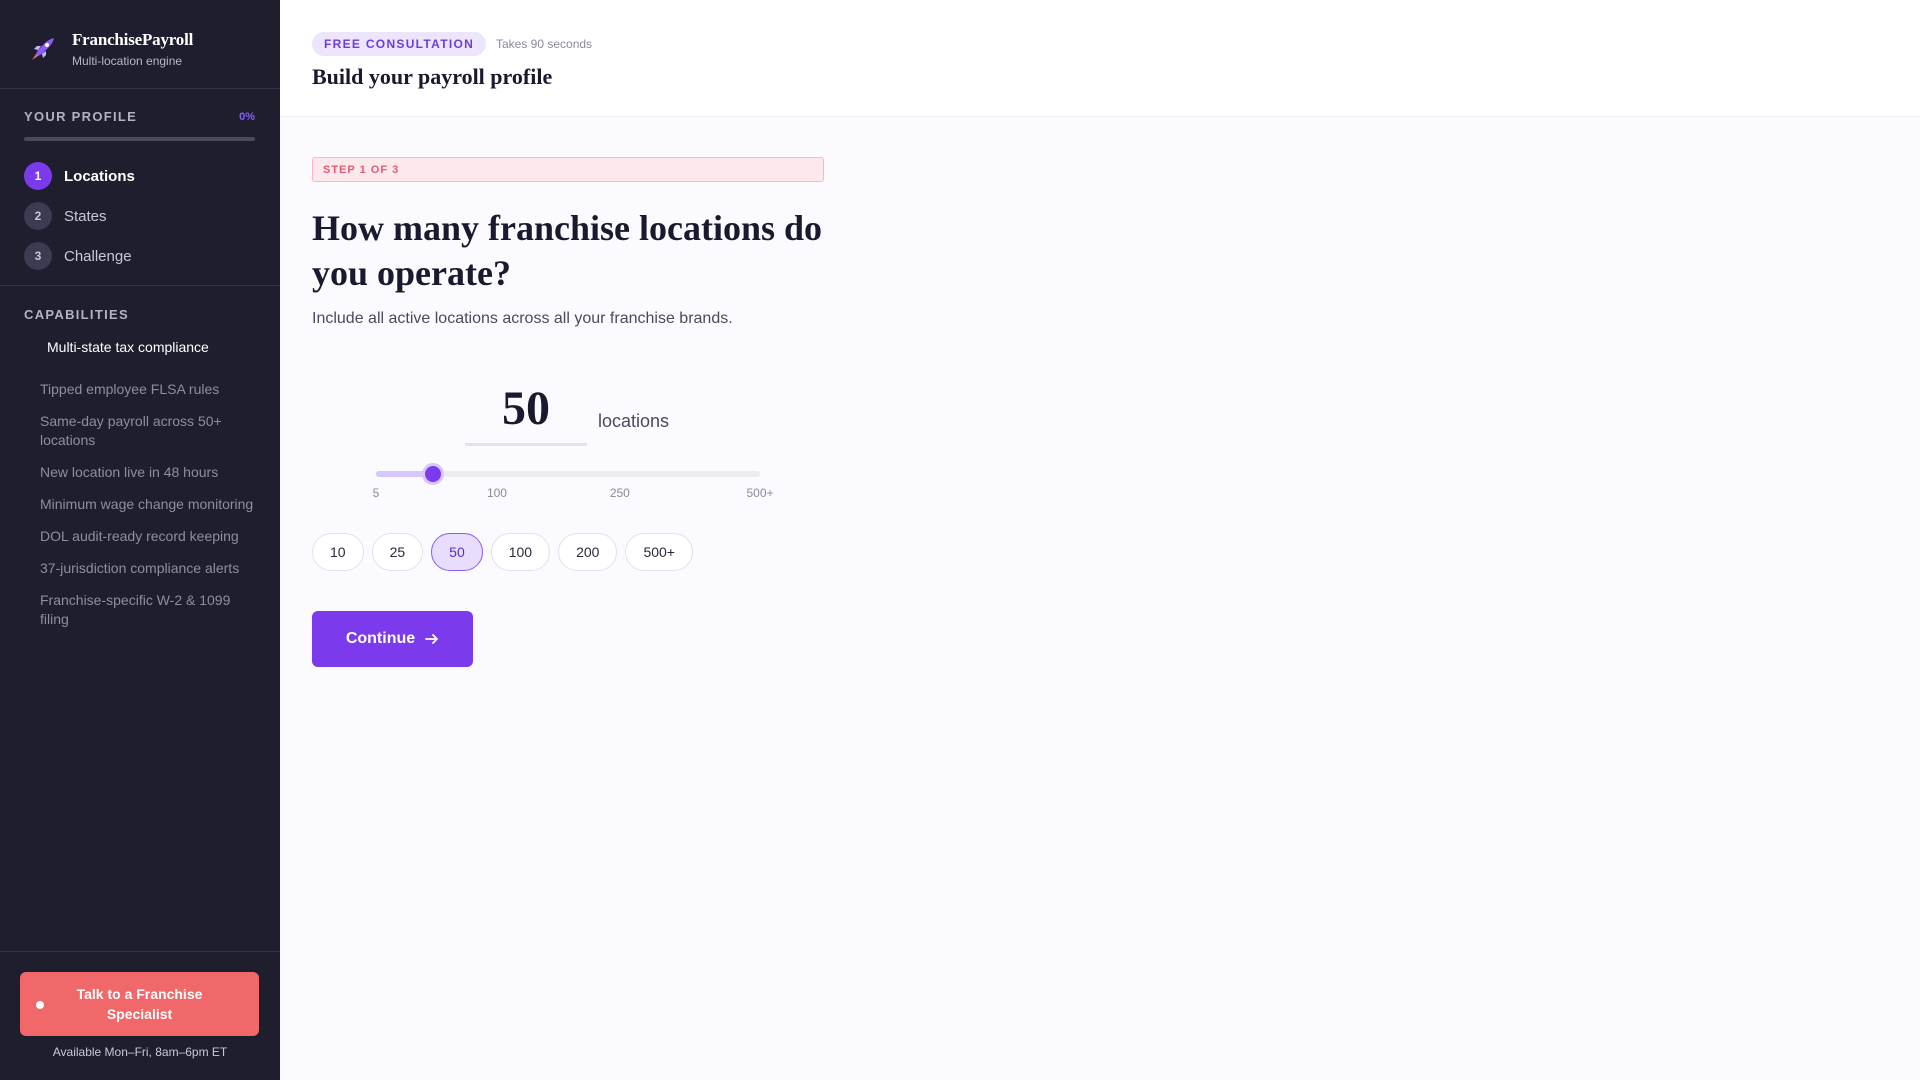 The height and width of the screenshot is (1080, 1920). Describe the element at coordinates (139, 139) in the screenshot. I see `profile-progress-bar` at that location.